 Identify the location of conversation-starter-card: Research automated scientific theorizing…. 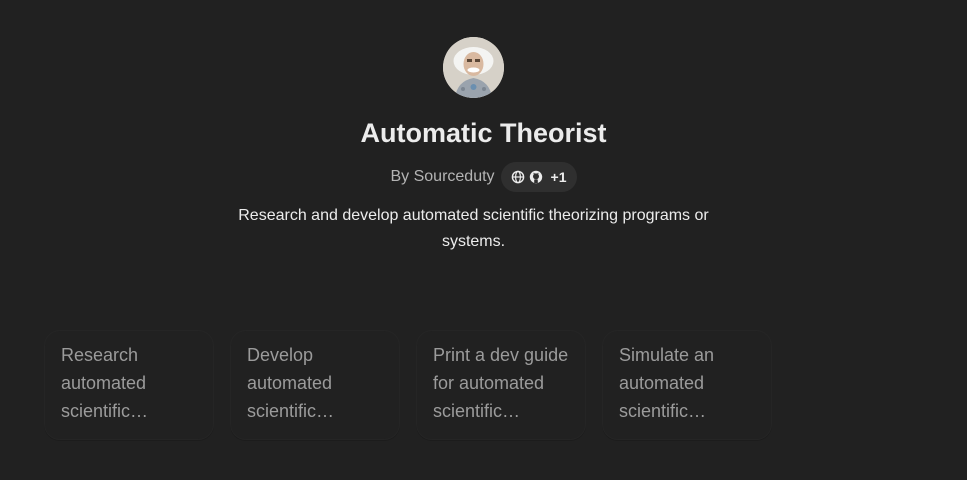
(129, 385).